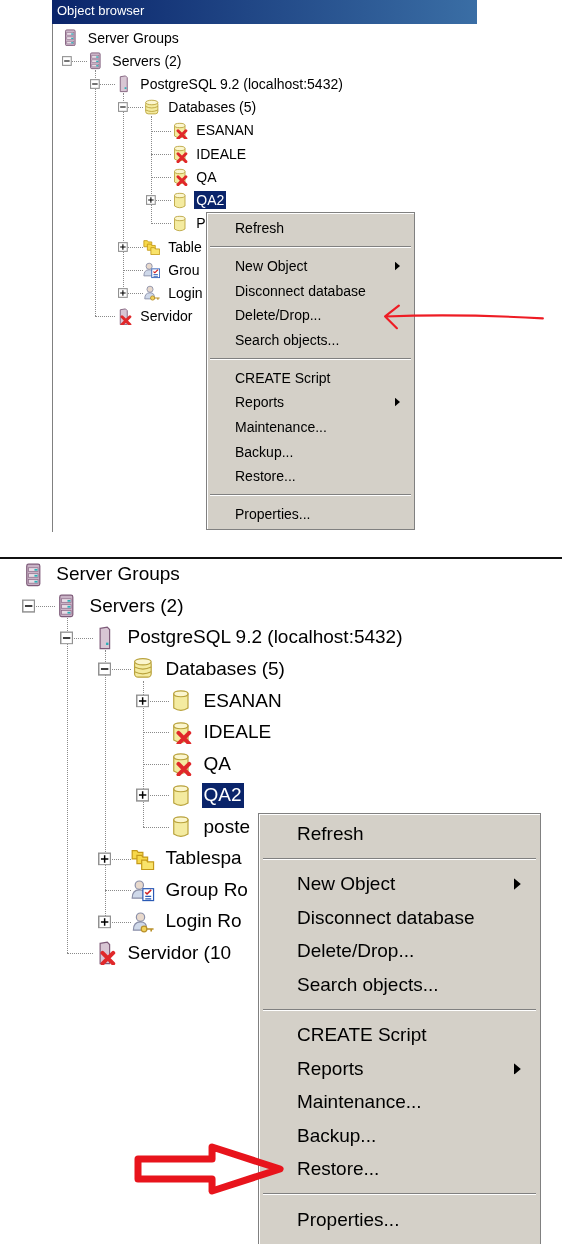 This screenshot has height=1244, width=562. Describe the element at coordinates (166, 316) in the screenshot. I see `tree-item: Servidor` at that location.